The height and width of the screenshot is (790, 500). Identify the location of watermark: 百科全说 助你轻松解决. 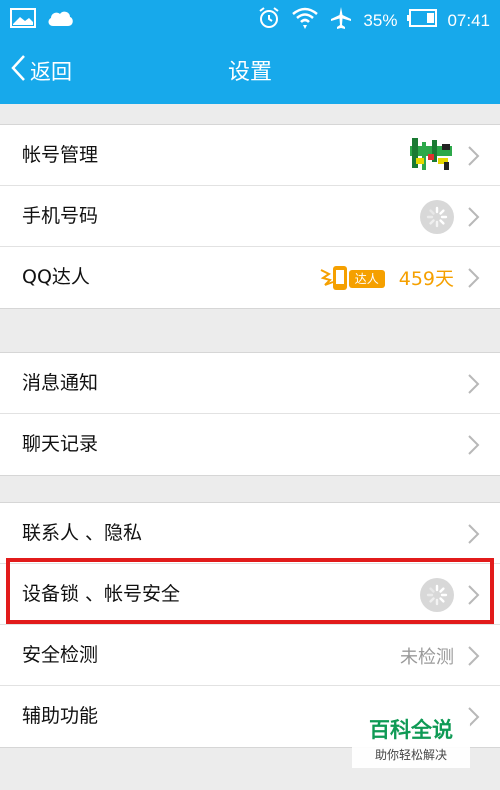
(411, 739).